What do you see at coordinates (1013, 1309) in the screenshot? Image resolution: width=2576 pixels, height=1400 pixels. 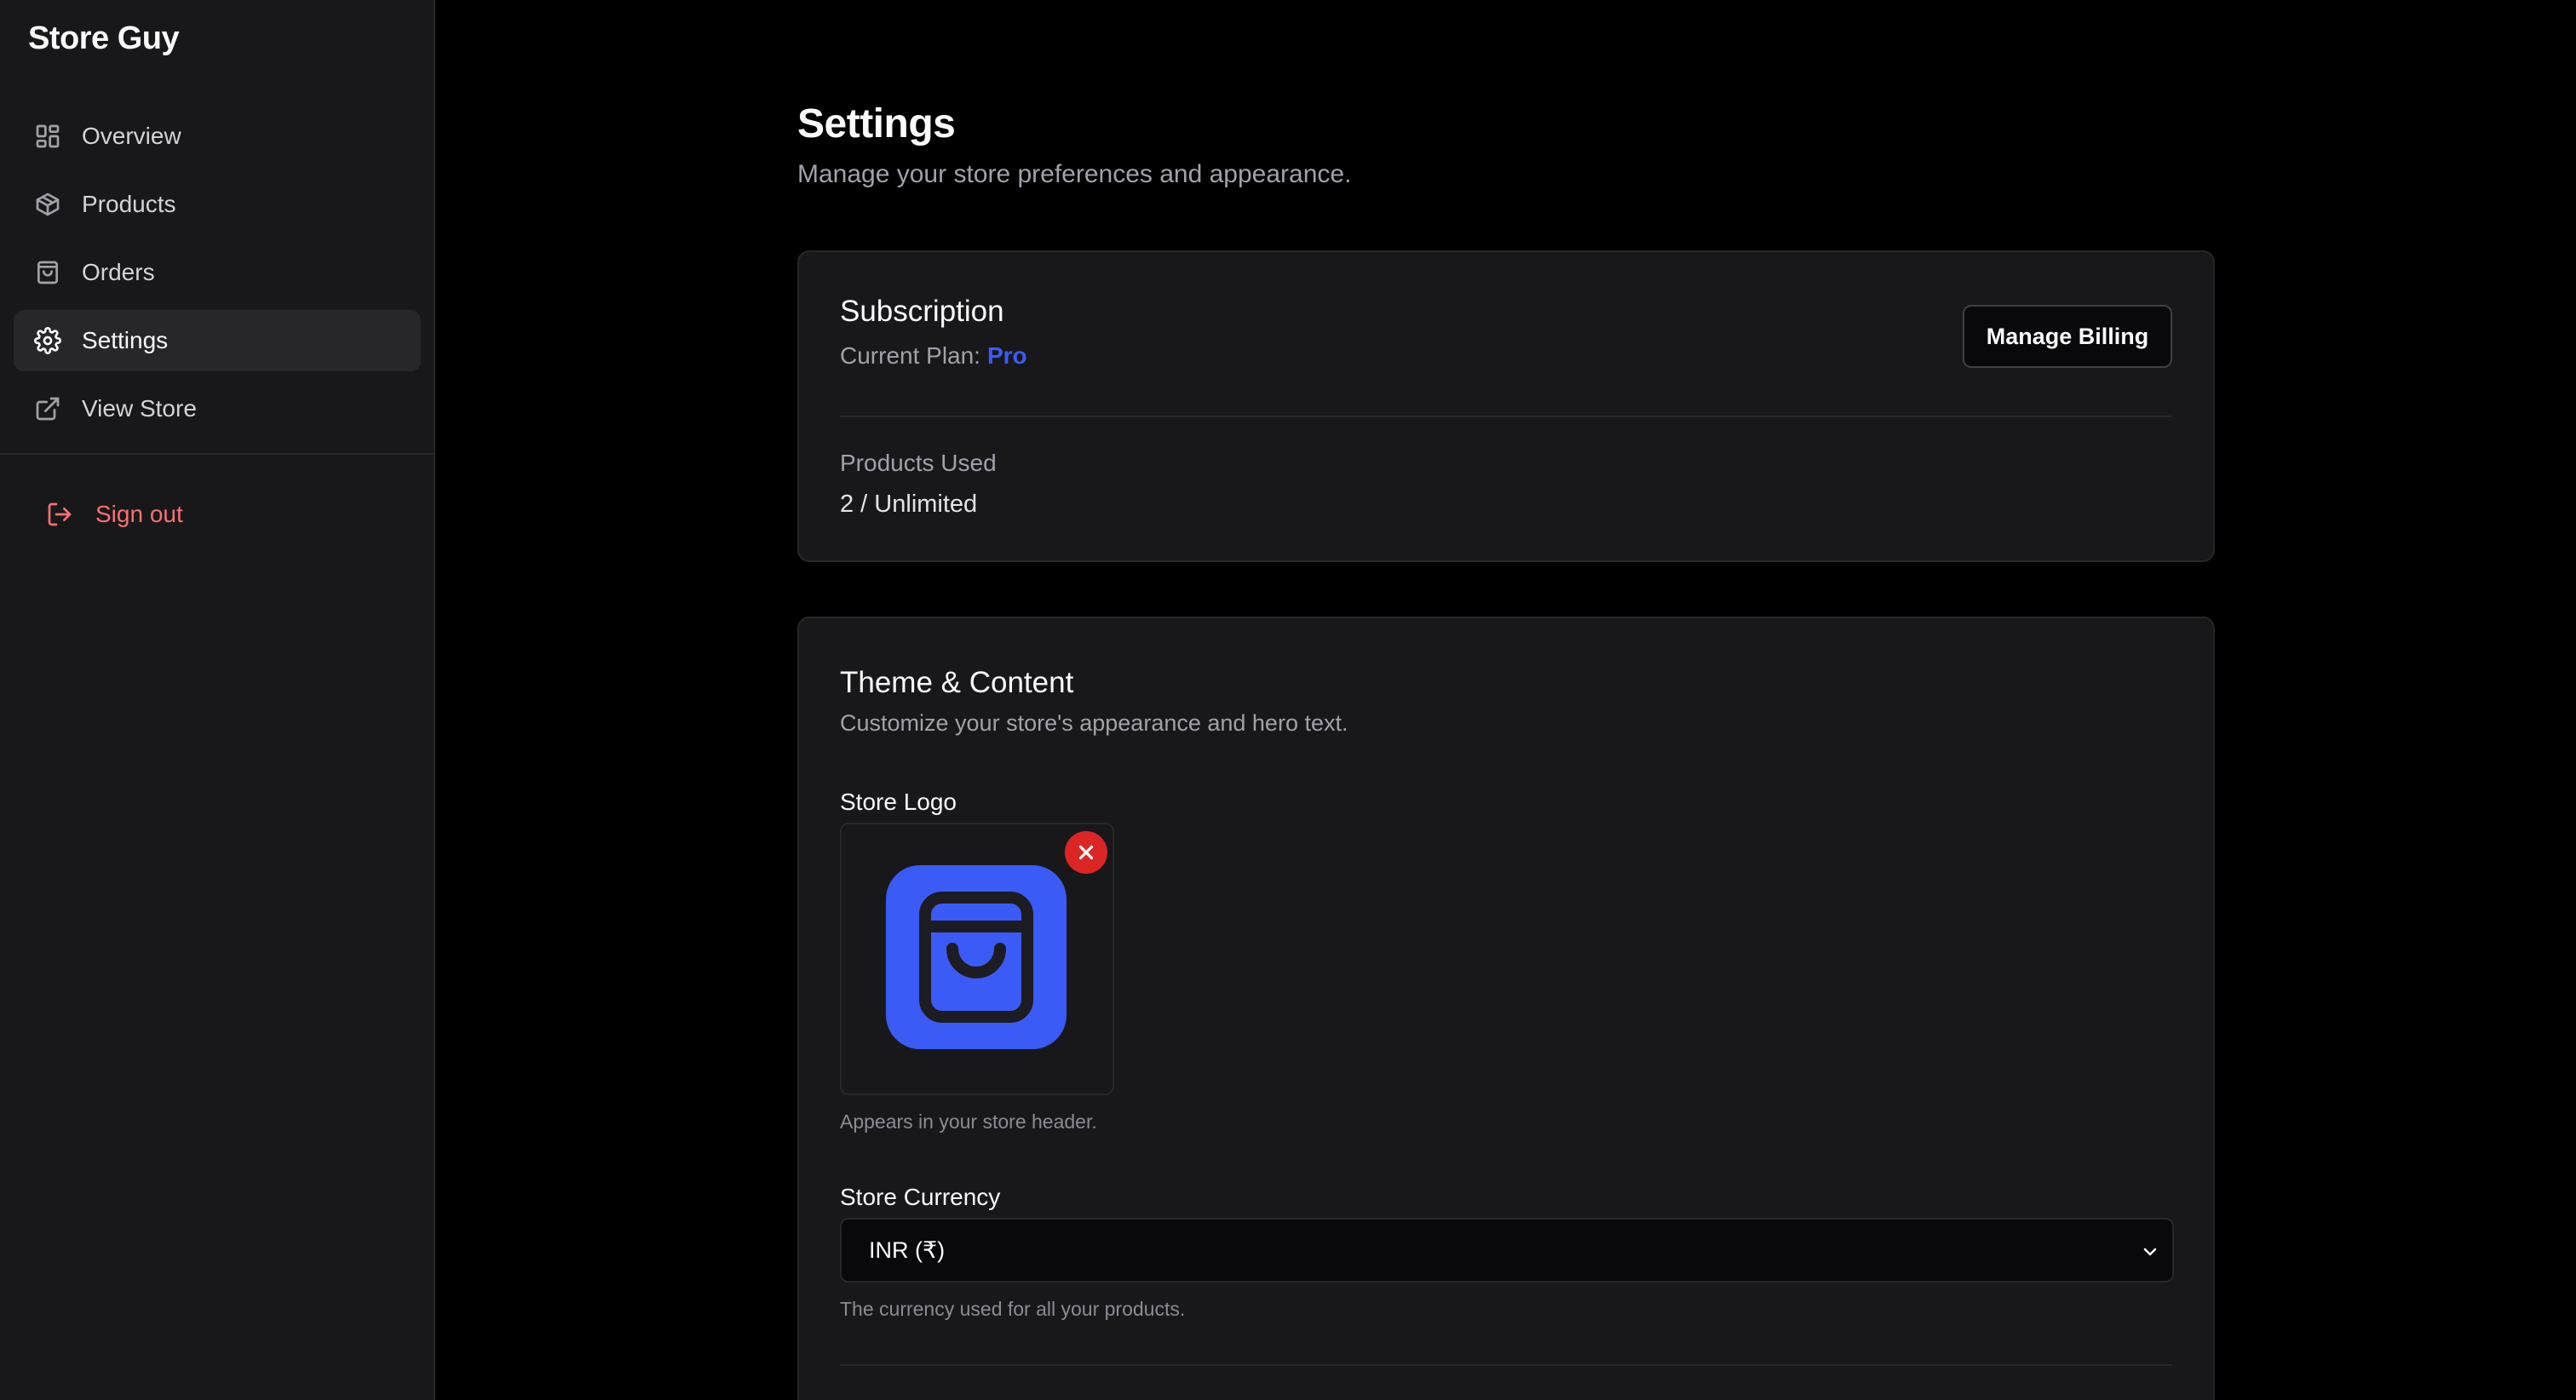 I see `store-currency-hint: The currency used for all your products.` at bounding box center [1013, 1309].